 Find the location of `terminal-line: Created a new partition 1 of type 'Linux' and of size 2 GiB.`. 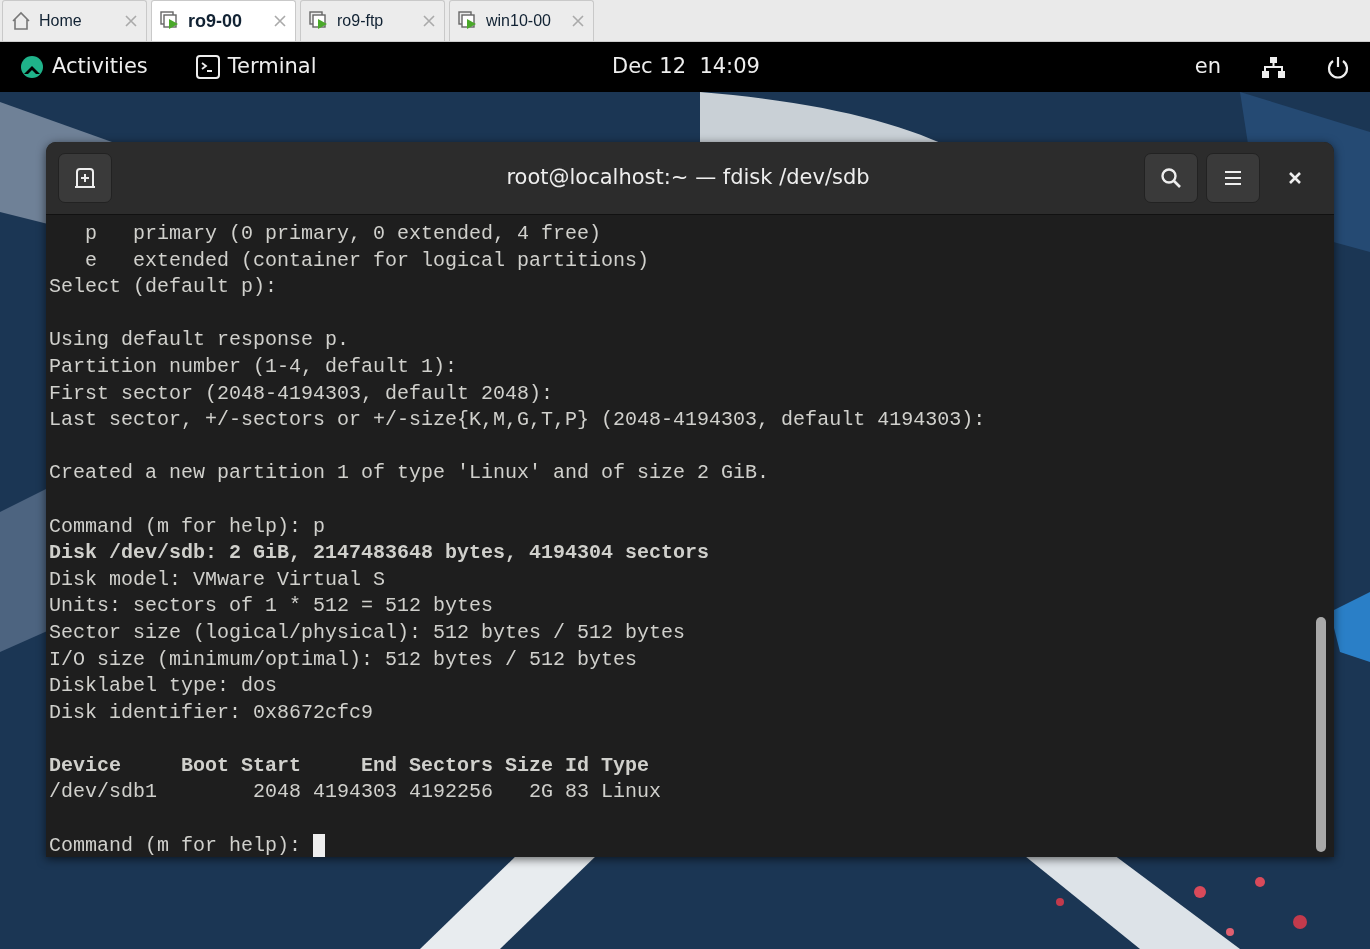

terminal-line: Created a new partition 1 of type 'Linux' and of size 2 GiB. is located at coordinates (409, 473).